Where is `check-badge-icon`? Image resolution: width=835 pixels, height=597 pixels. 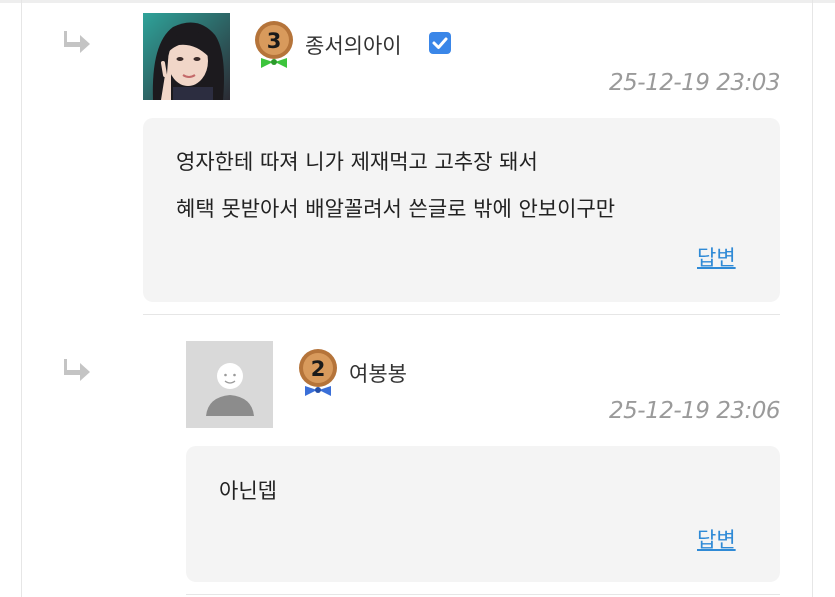
check-badge-icon is located at coordinates (440, 43).